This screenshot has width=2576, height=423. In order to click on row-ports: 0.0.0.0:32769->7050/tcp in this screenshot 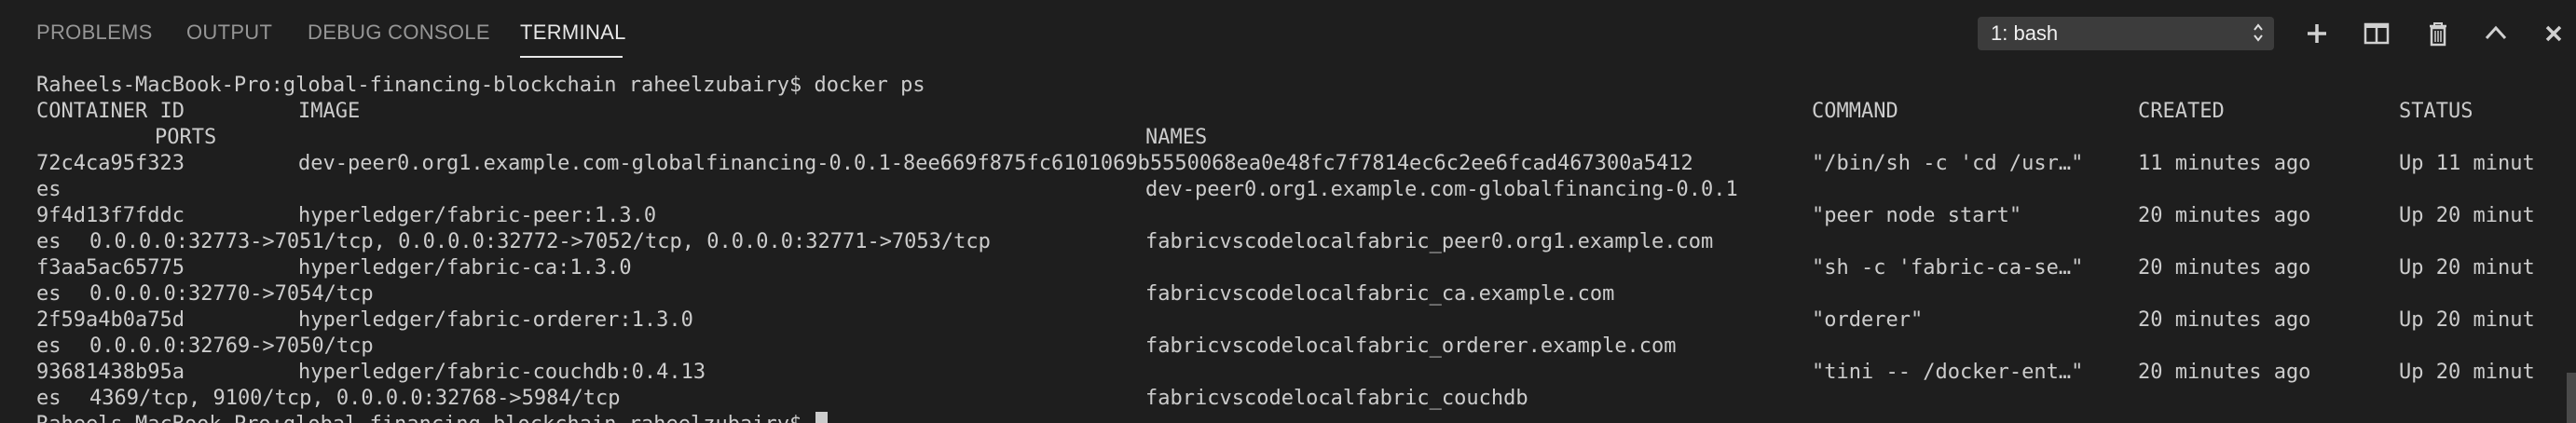, I will do `click(231, 346)`.